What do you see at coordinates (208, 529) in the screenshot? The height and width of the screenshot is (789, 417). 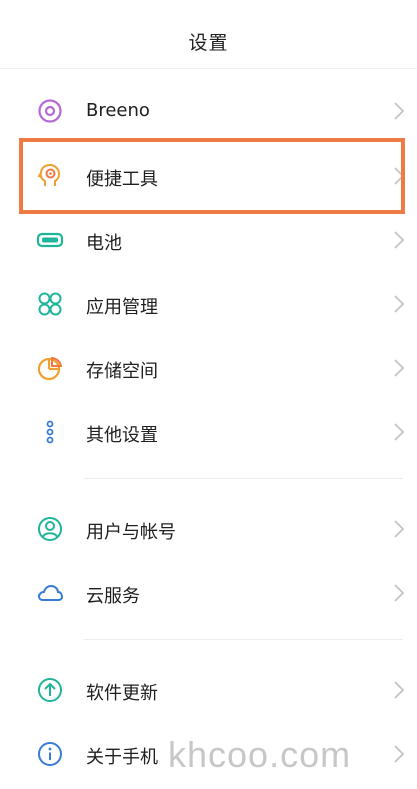 I see `settings-item-account: 用户与帐号` at bounding box center [208, 529].